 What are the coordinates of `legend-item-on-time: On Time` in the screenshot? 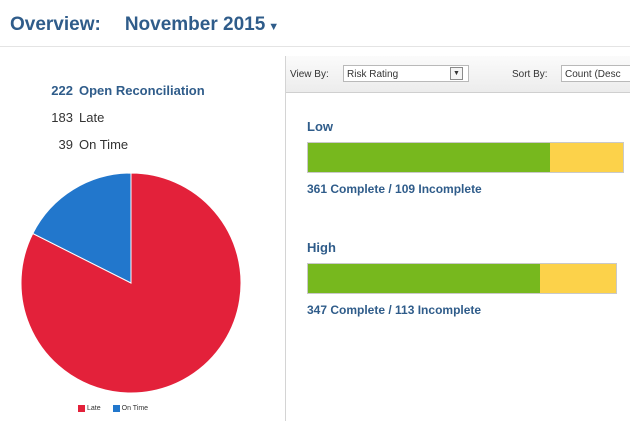 It's located at (130, 408).